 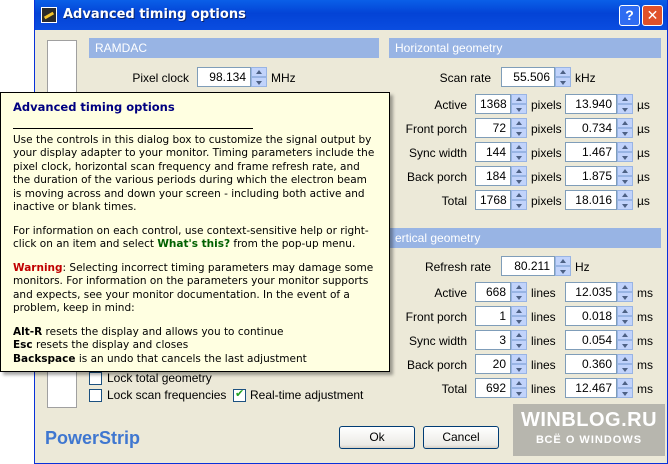 What do you see at coordinates (493, 176) in the screenshot?
I see `horizontal-back-porch-input: 184` at bounding box center [493, 176].